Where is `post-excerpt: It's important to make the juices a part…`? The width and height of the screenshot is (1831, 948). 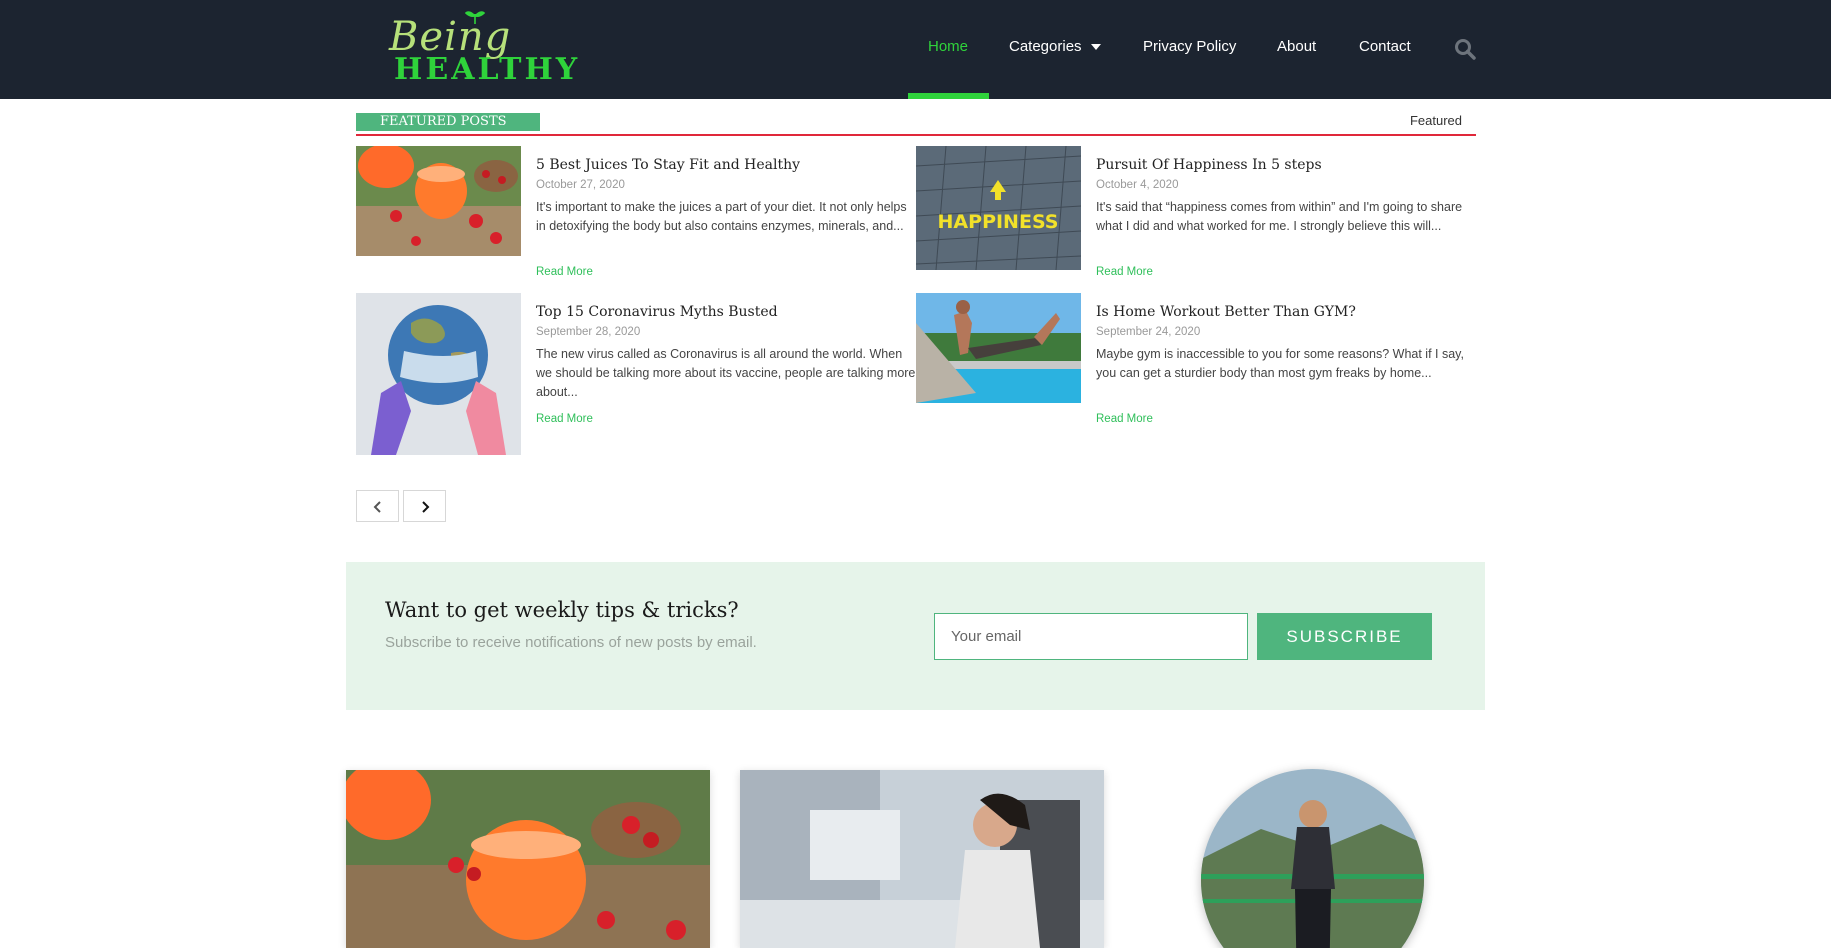 post-excerpt: It's important to make the juices a part… is located at coordinates (721, 216).